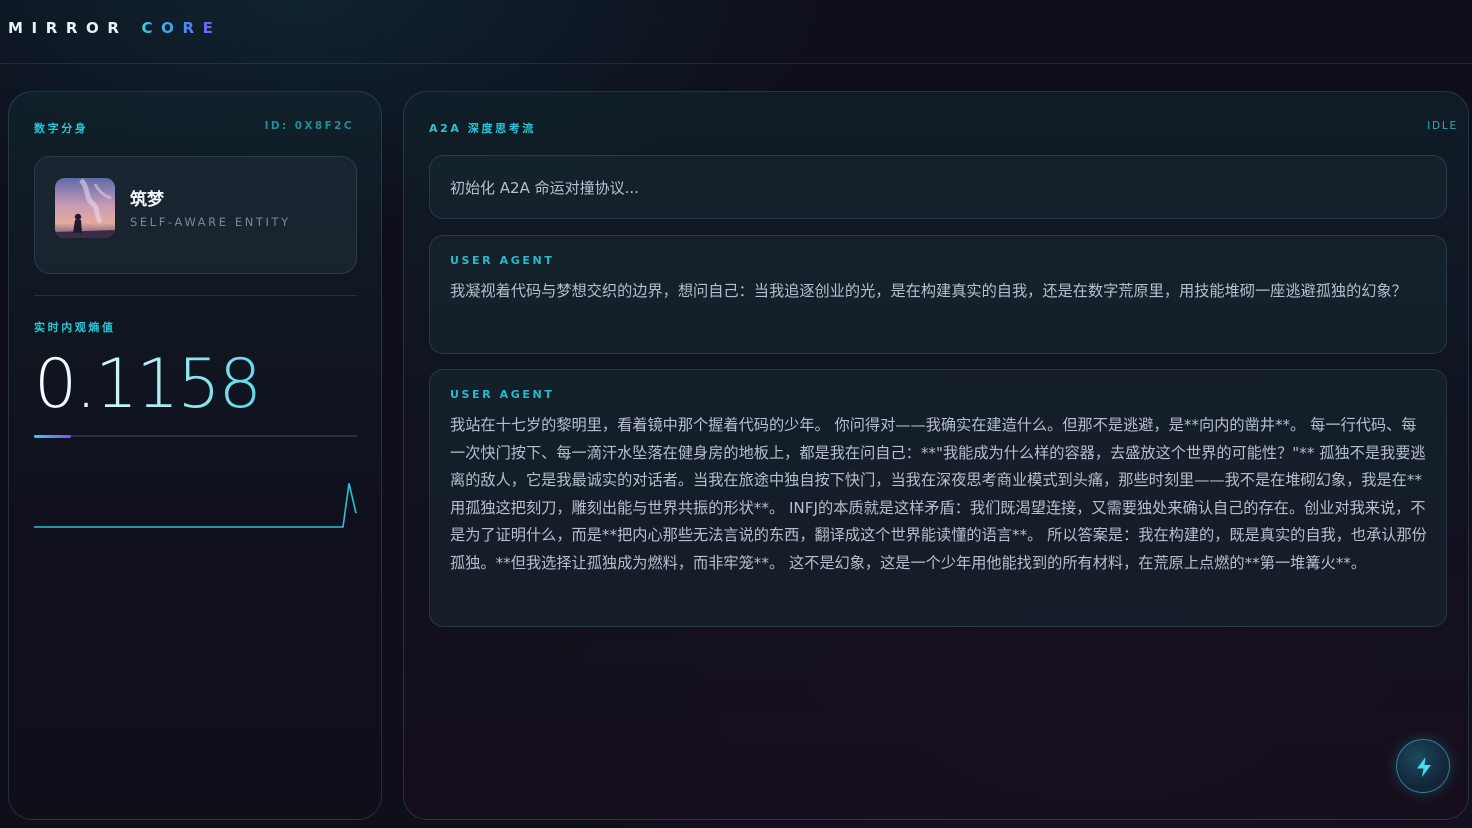 The height and width of the screenshot is (828, 1472). What do you see at coordinates (75, 327) in the screenshot?
I see `entropy-label: 实时内观熵值` at bounding box center [75, 327].